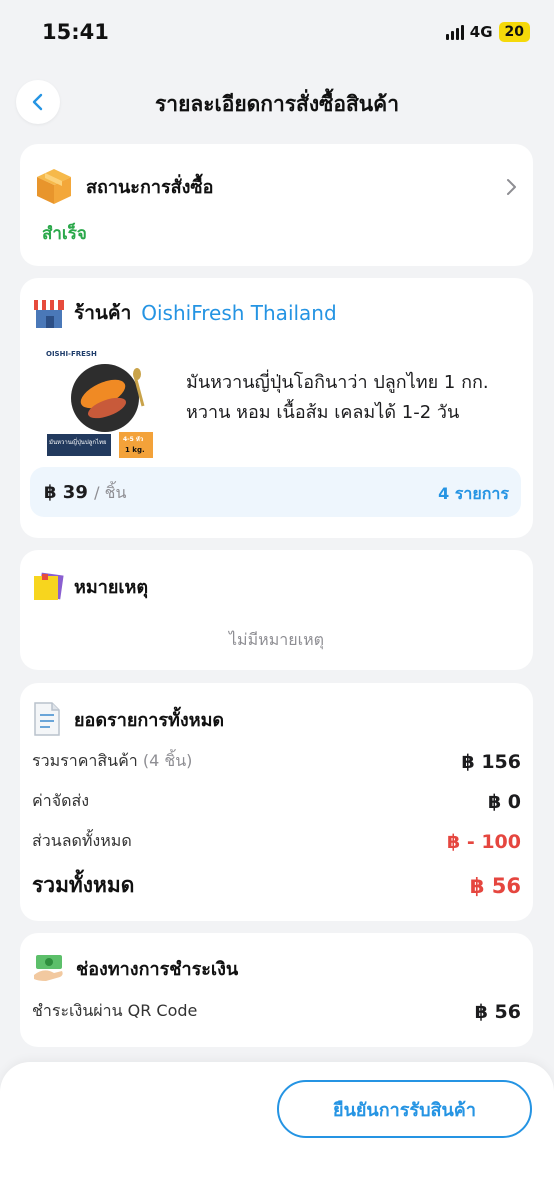  What do you see at coordinates (167, 760) in the screenshot?
I see `subtotal-qty: (4 ชิ้น)` at bounding box center [167, 760].